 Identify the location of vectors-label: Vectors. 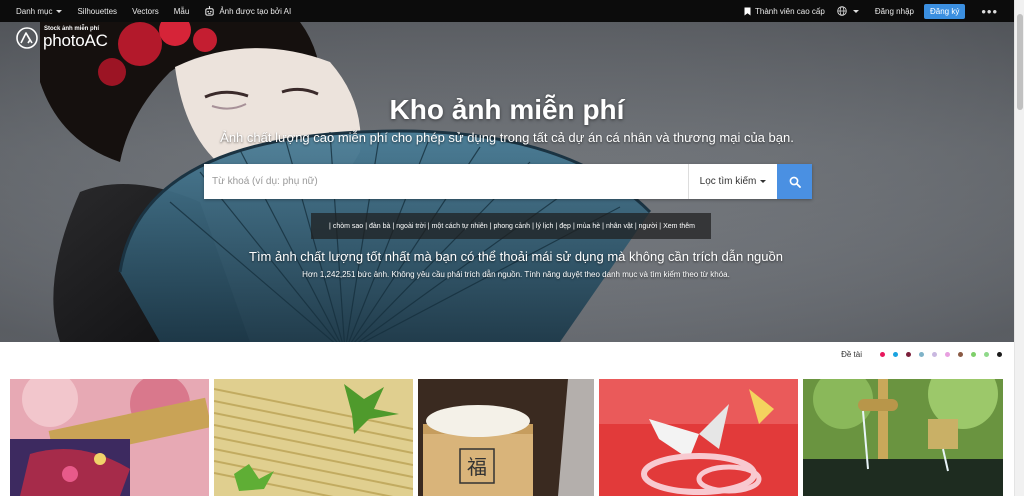
(145, 11).